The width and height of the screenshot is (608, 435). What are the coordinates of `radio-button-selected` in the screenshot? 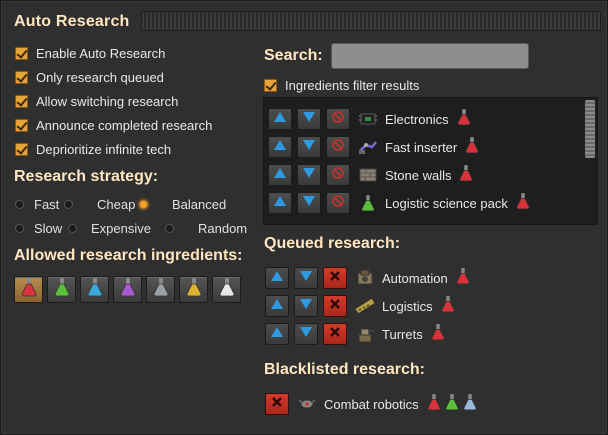 It's located at (143, 204).